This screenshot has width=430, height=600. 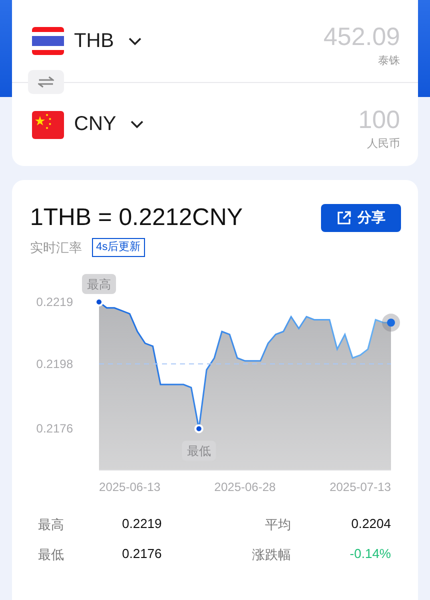 What do you see at coordinates (343, 218) in the screenshot?
I see `share-icon` at bounding box center [343, 218].